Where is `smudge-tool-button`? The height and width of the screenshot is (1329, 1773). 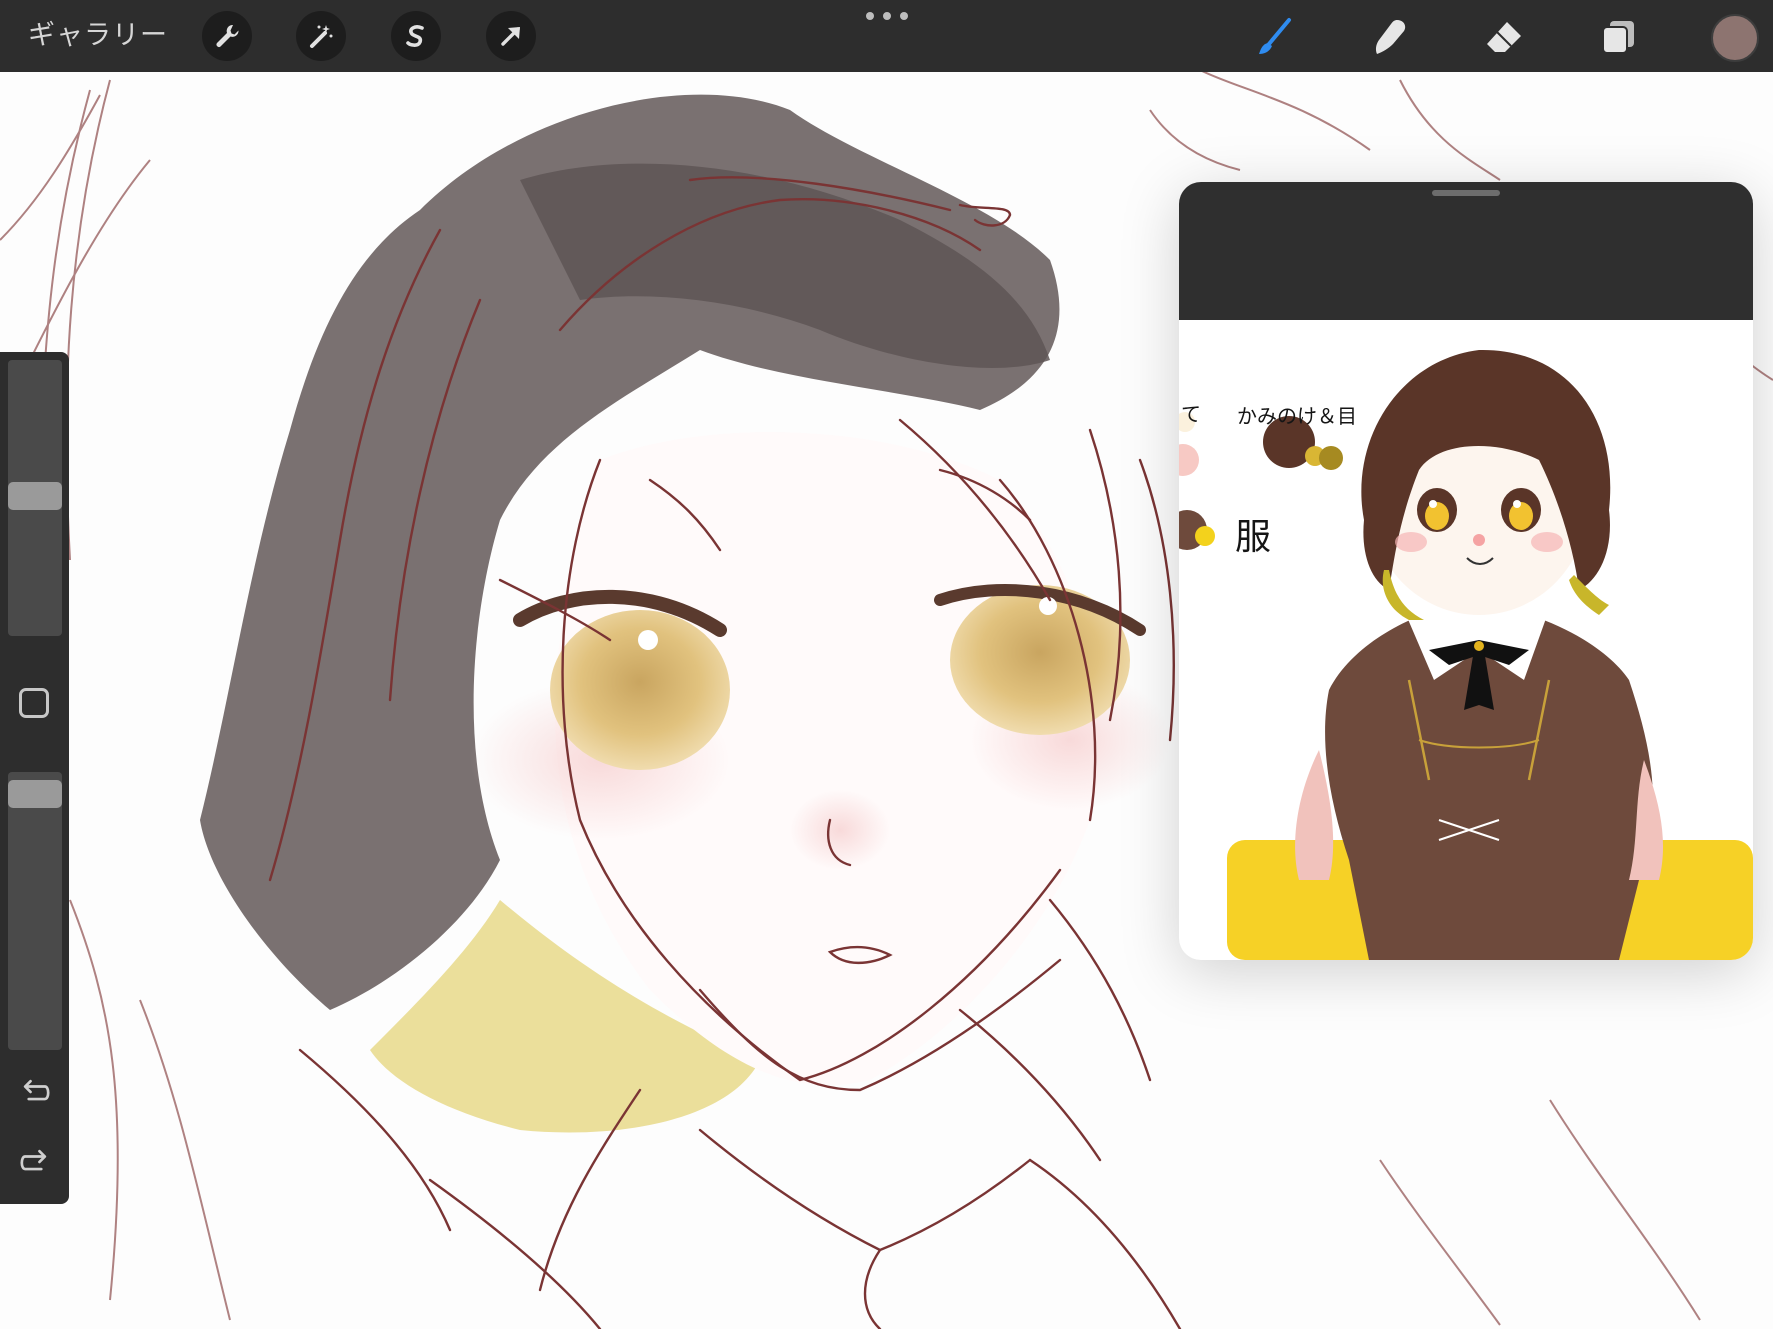 smudge-tool-button is located at coordinates (1390, 37).